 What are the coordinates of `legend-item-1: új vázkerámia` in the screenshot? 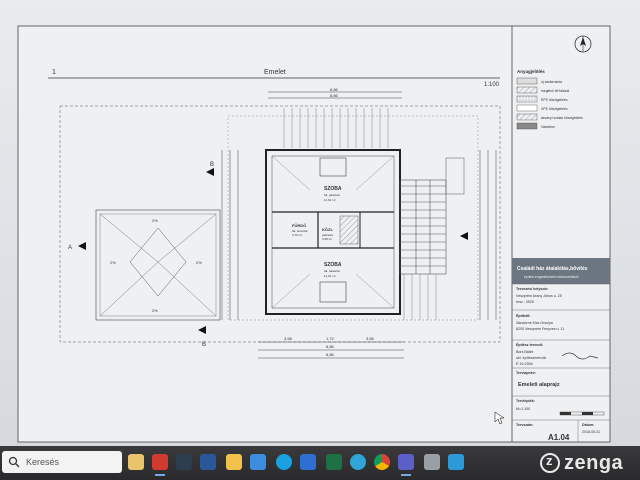 It's located at (551, 82).